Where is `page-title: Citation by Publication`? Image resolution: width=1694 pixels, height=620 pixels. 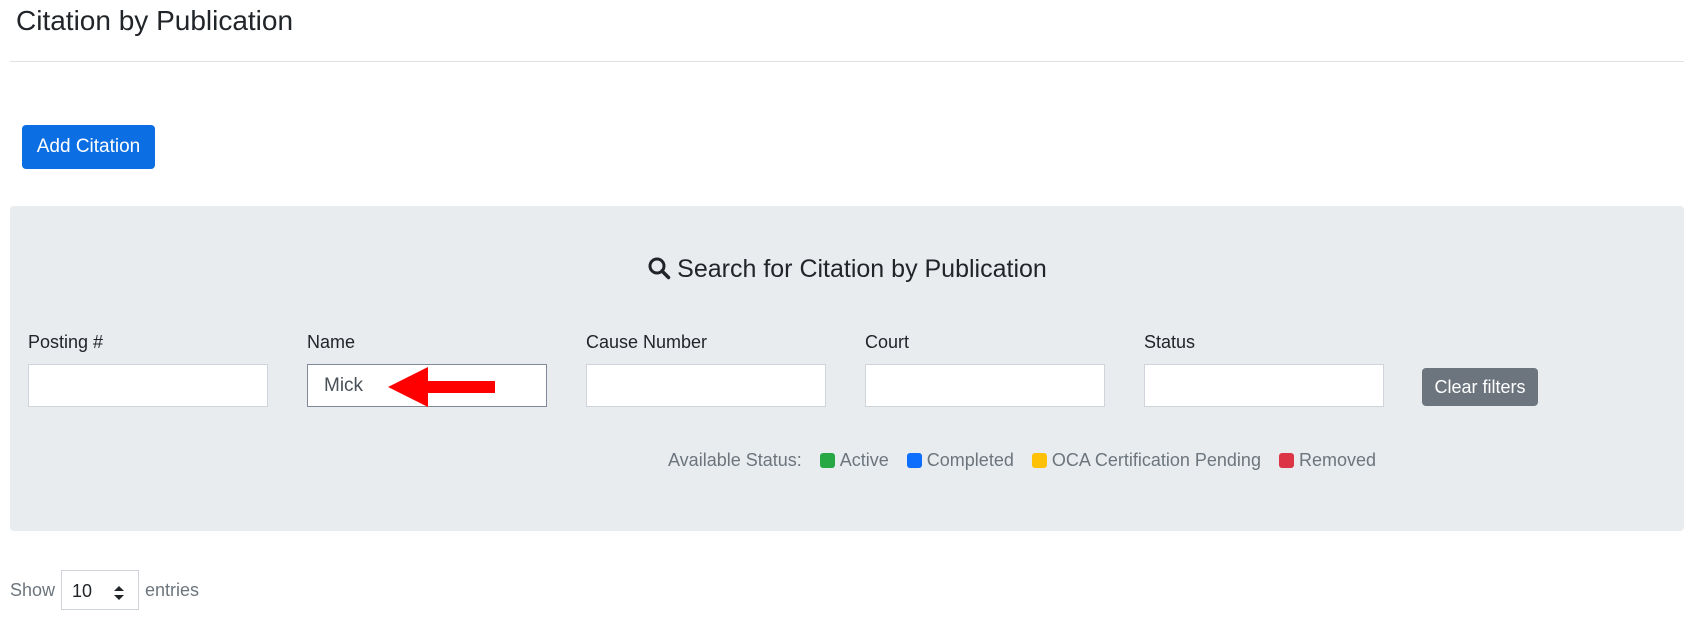
page-title: Citation by Publication is located at coordinates (155, 20).